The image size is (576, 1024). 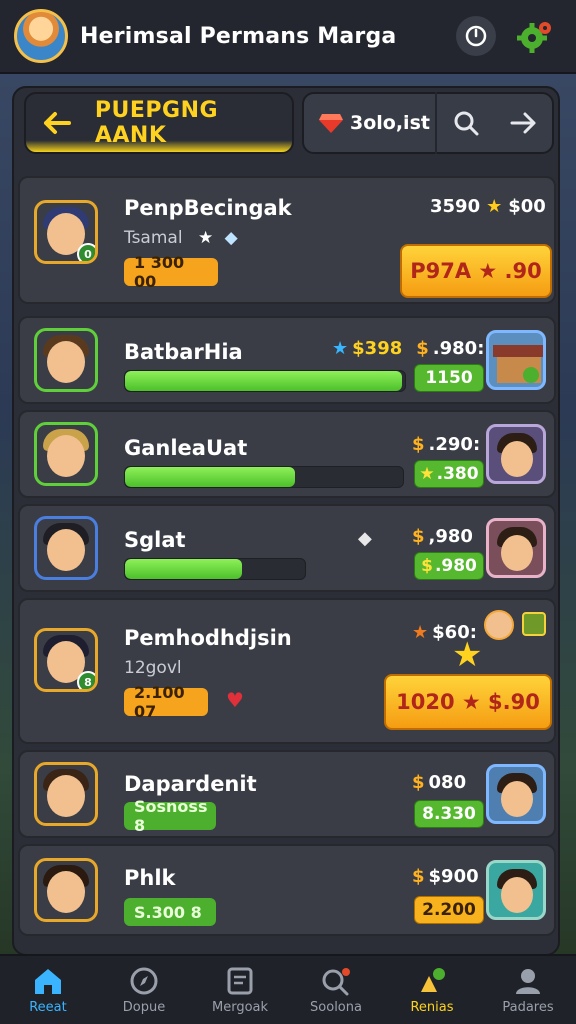 What do you see at coordinates (449, 474) in the screenshot?
I see `collect-button: ★ .380` at bounding box center [449, 474].